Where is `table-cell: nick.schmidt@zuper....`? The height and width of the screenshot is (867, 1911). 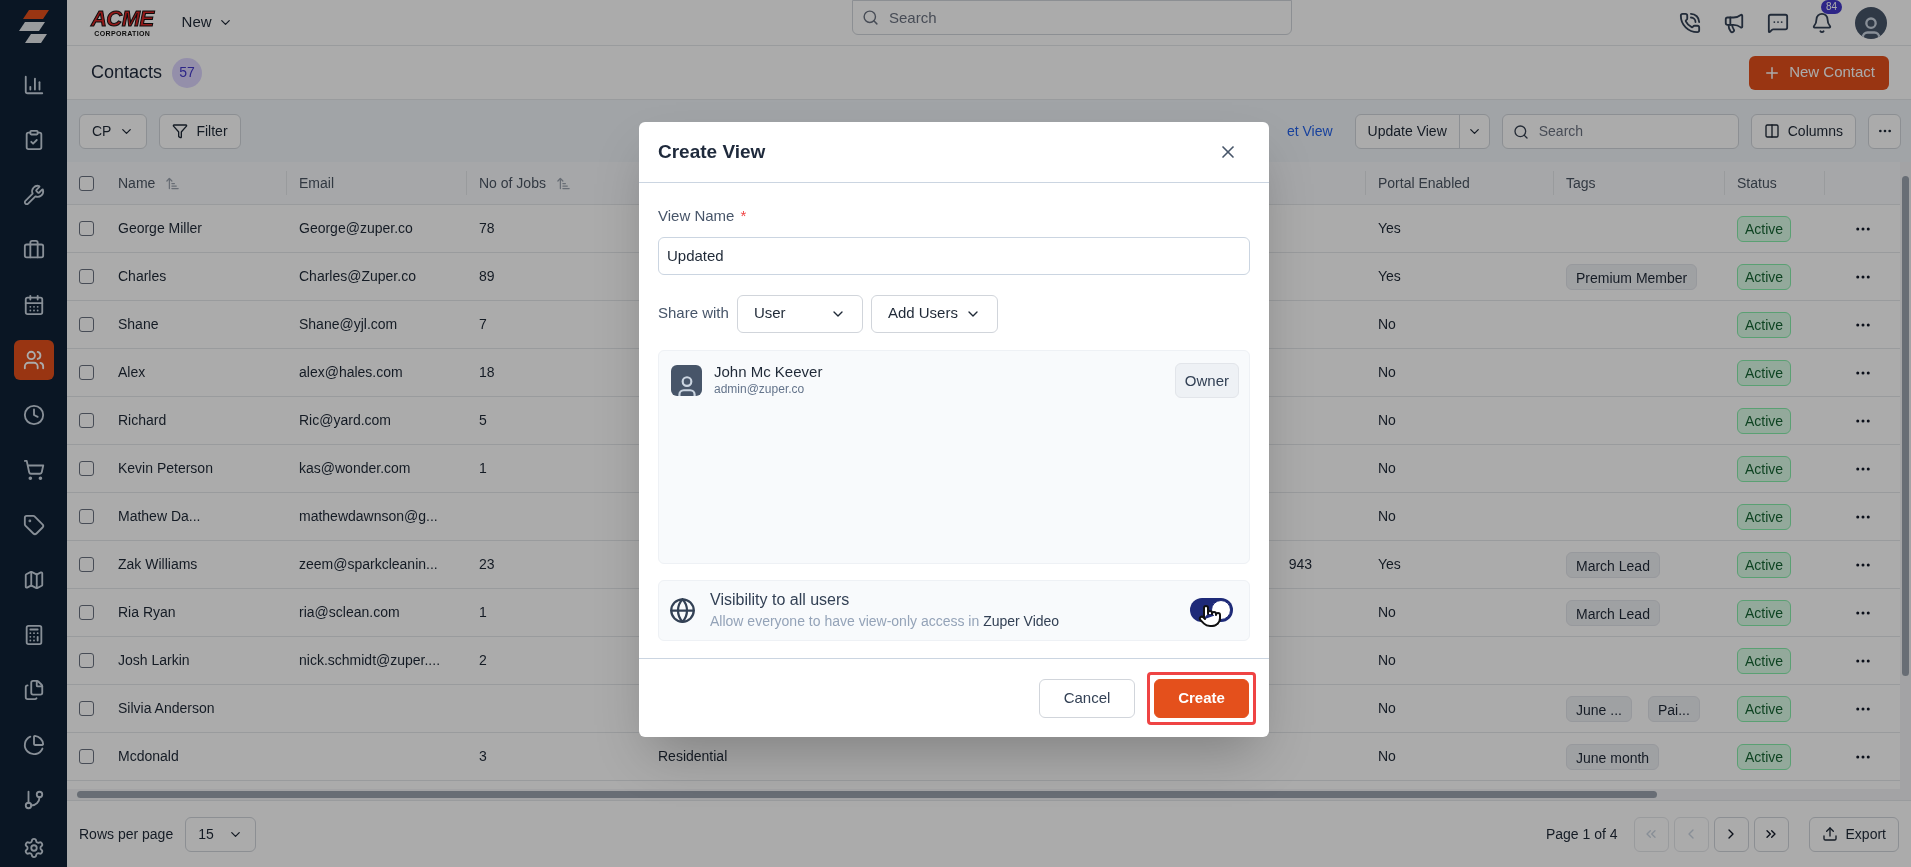 table-cell: nick.schmidt@zuper.... is located at coordinates (370, 660).